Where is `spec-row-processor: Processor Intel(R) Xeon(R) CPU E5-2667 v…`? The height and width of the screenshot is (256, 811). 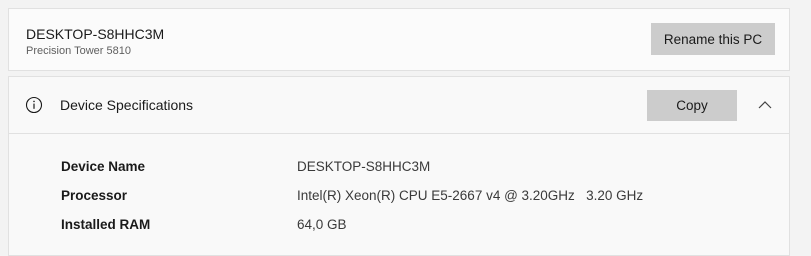 spec-row-processor: Processor Intel(R) Xeon(R) CPU E5-2667 v… is located at coordinates (399, 202).